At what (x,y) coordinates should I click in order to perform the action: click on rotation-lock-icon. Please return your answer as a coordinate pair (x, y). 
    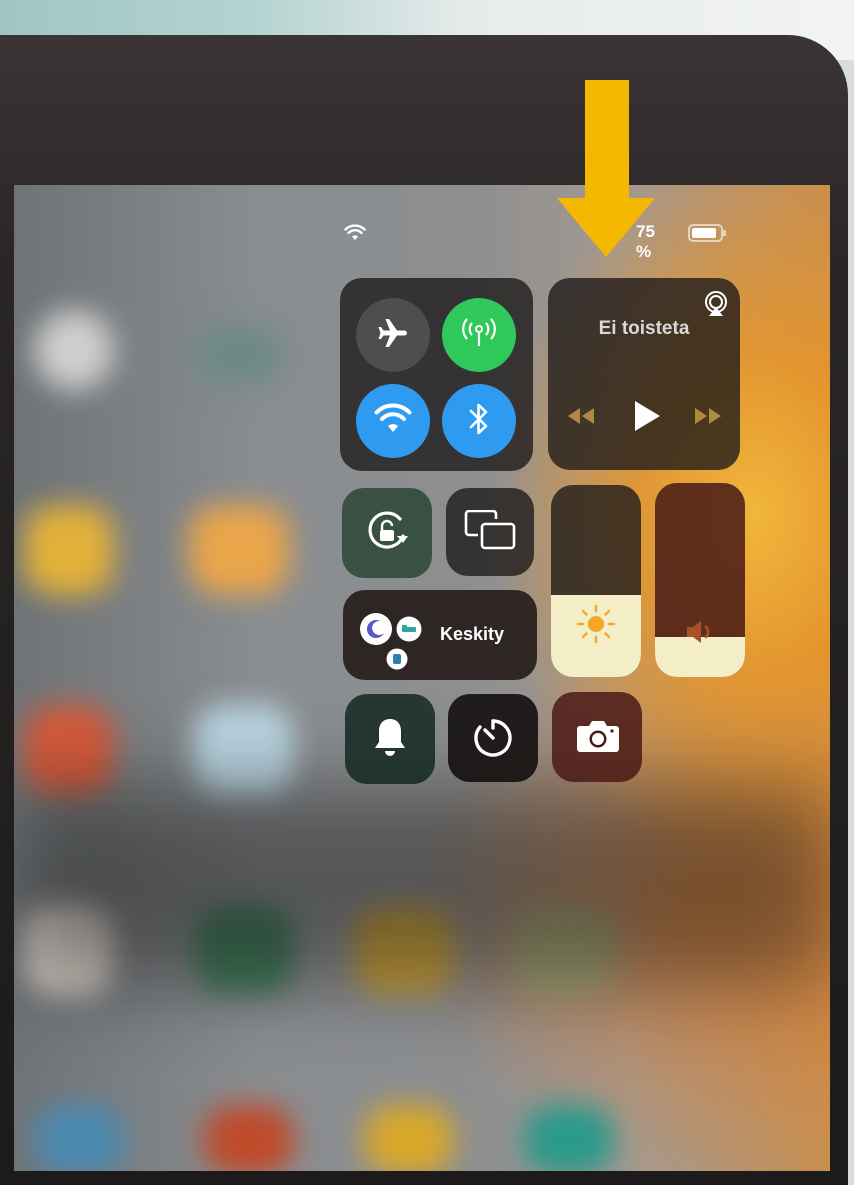
    Looking at the image, I should click on (387, 533).